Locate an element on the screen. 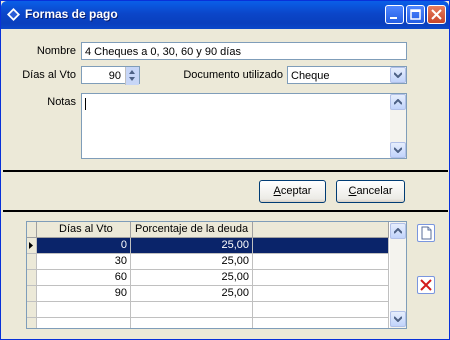 The height and width of the screenshot is (340, 450). column-header-dias: Días al Vto is located at coordinates (84, 230).